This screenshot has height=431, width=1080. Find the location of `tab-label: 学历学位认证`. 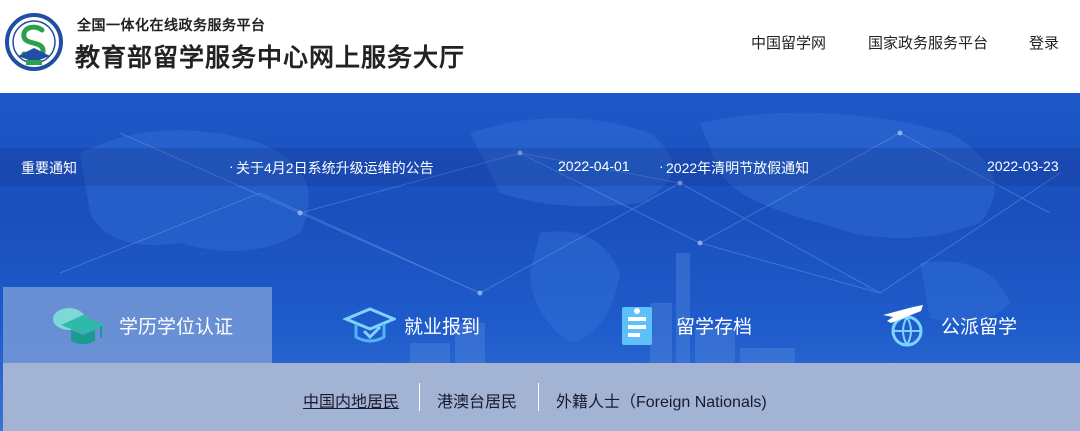

tab-label: 学历学位认证 is located at coordinates (176, 327).